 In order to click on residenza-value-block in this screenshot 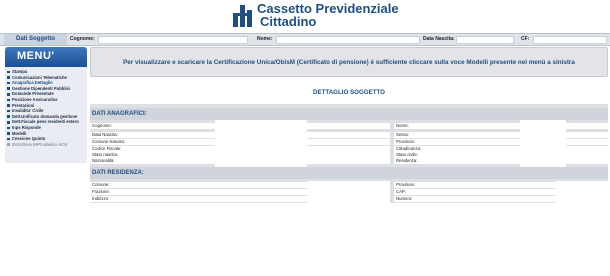, I will do `click(348, 192)`.